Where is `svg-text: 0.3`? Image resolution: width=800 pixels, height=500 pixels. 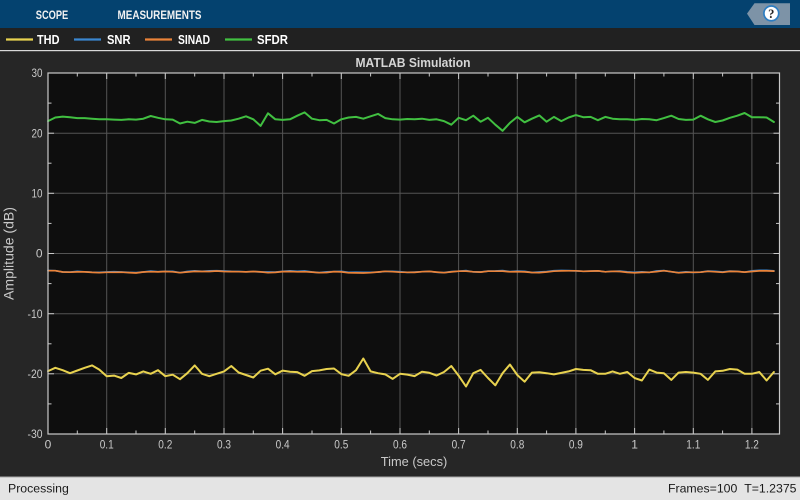
svg-text: 0.3 is located at coordinates (224, 445).